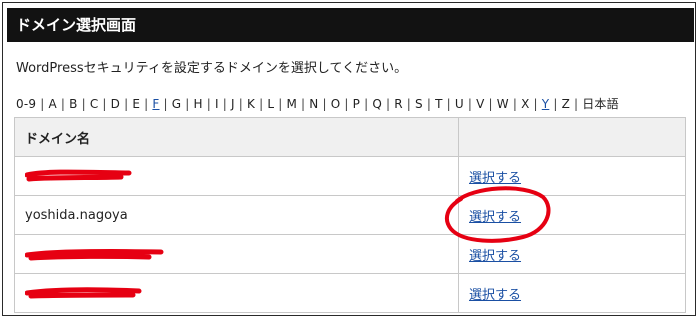 This screenshot has height=320, width=700. Describe the element at coordinates (251, 104) in the screenshot. I see `alpha-index-k: K` at that location.